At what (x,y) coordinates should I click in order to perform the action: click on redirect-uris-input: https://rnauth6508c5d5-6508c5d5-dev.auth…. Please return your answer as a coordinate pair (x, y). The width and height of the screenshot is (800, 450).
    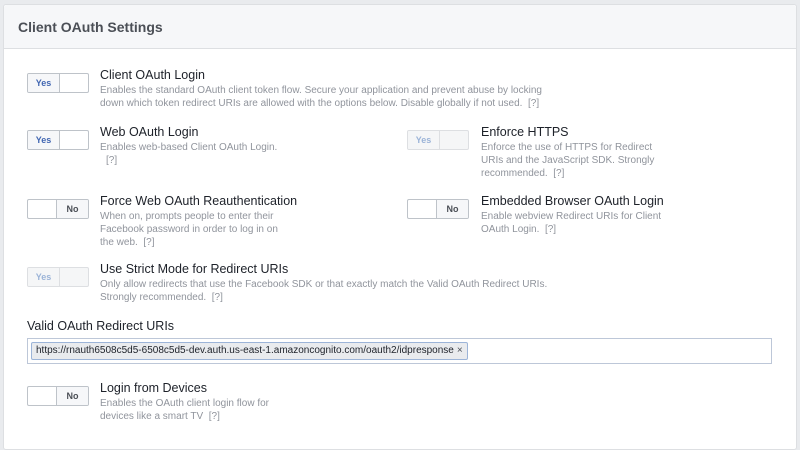
    Looking at the image, I should click on (399, 351).